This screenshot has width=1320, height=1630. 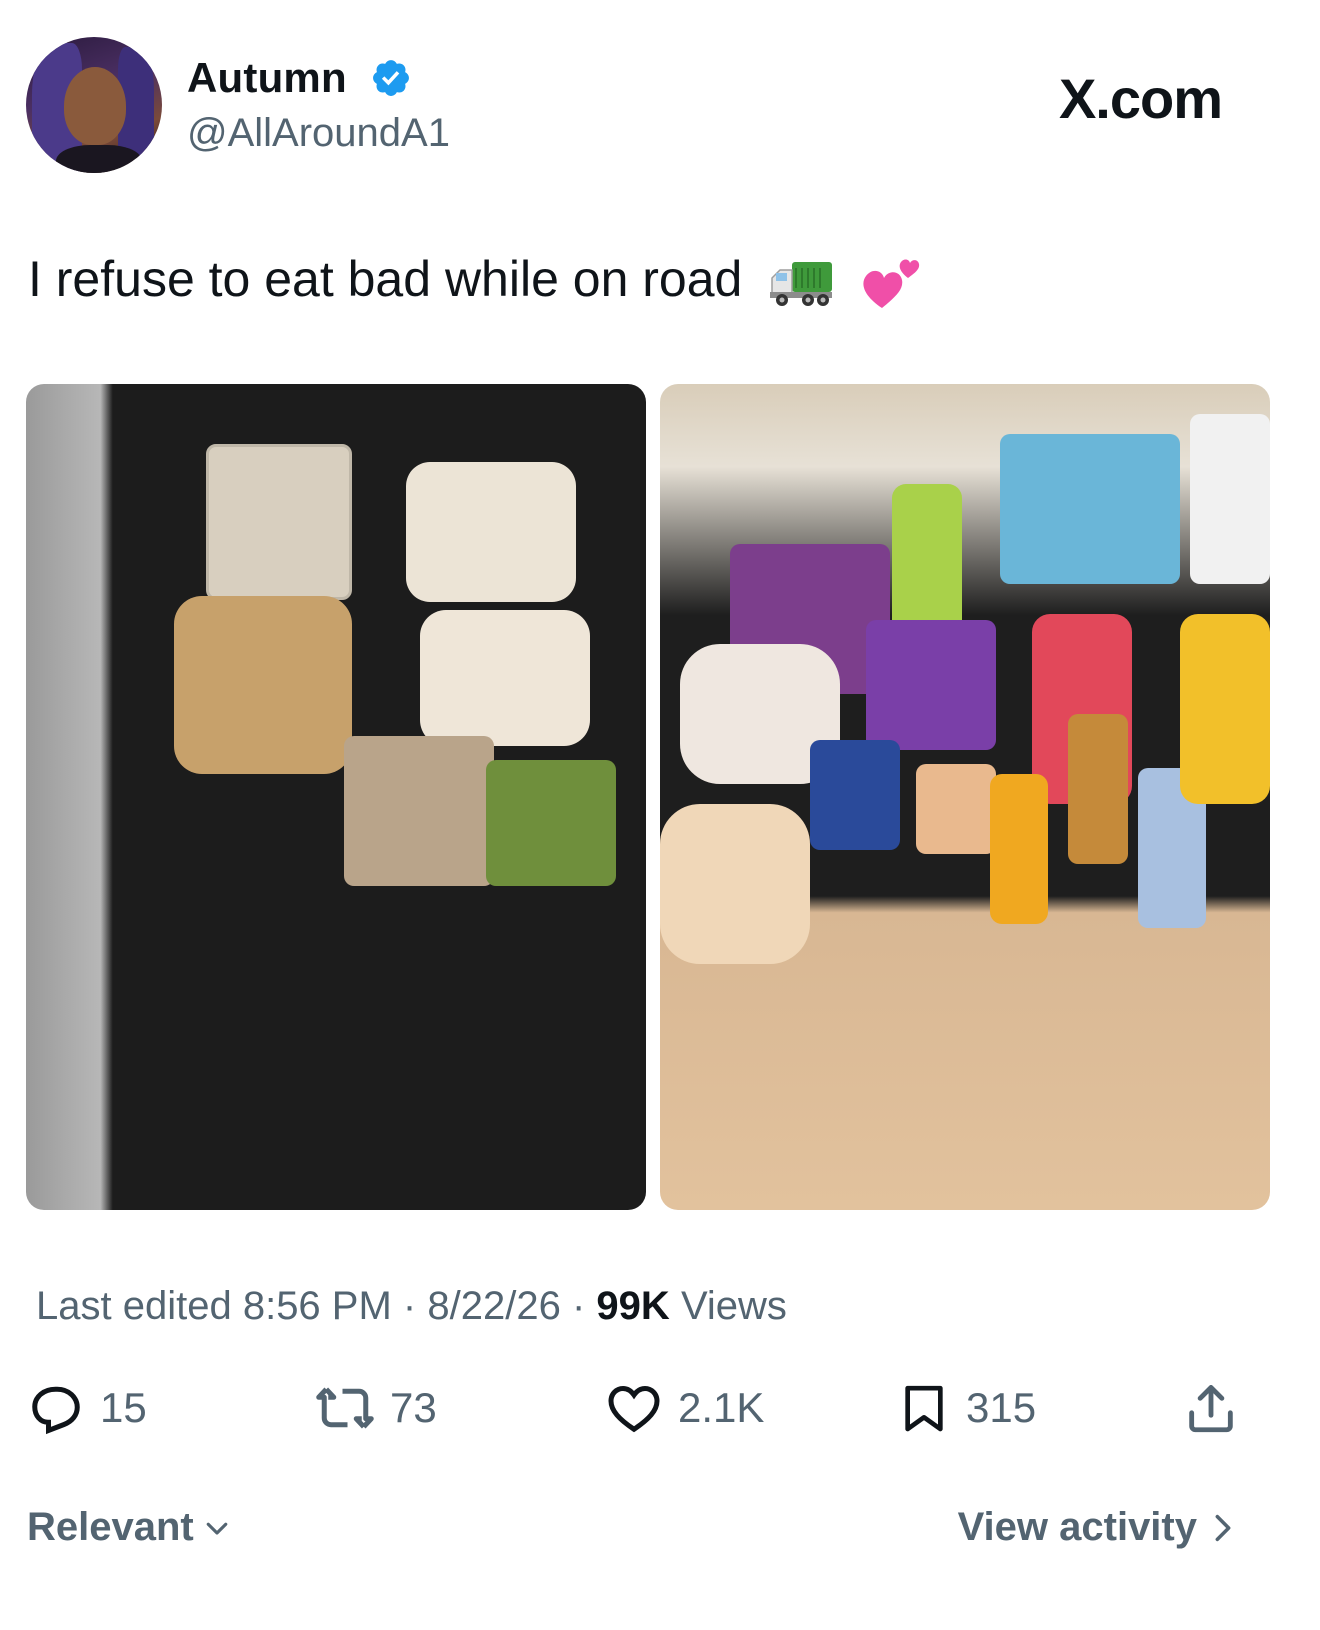 I want to click on chevron-down-icon, so click(x=217, y=1528).